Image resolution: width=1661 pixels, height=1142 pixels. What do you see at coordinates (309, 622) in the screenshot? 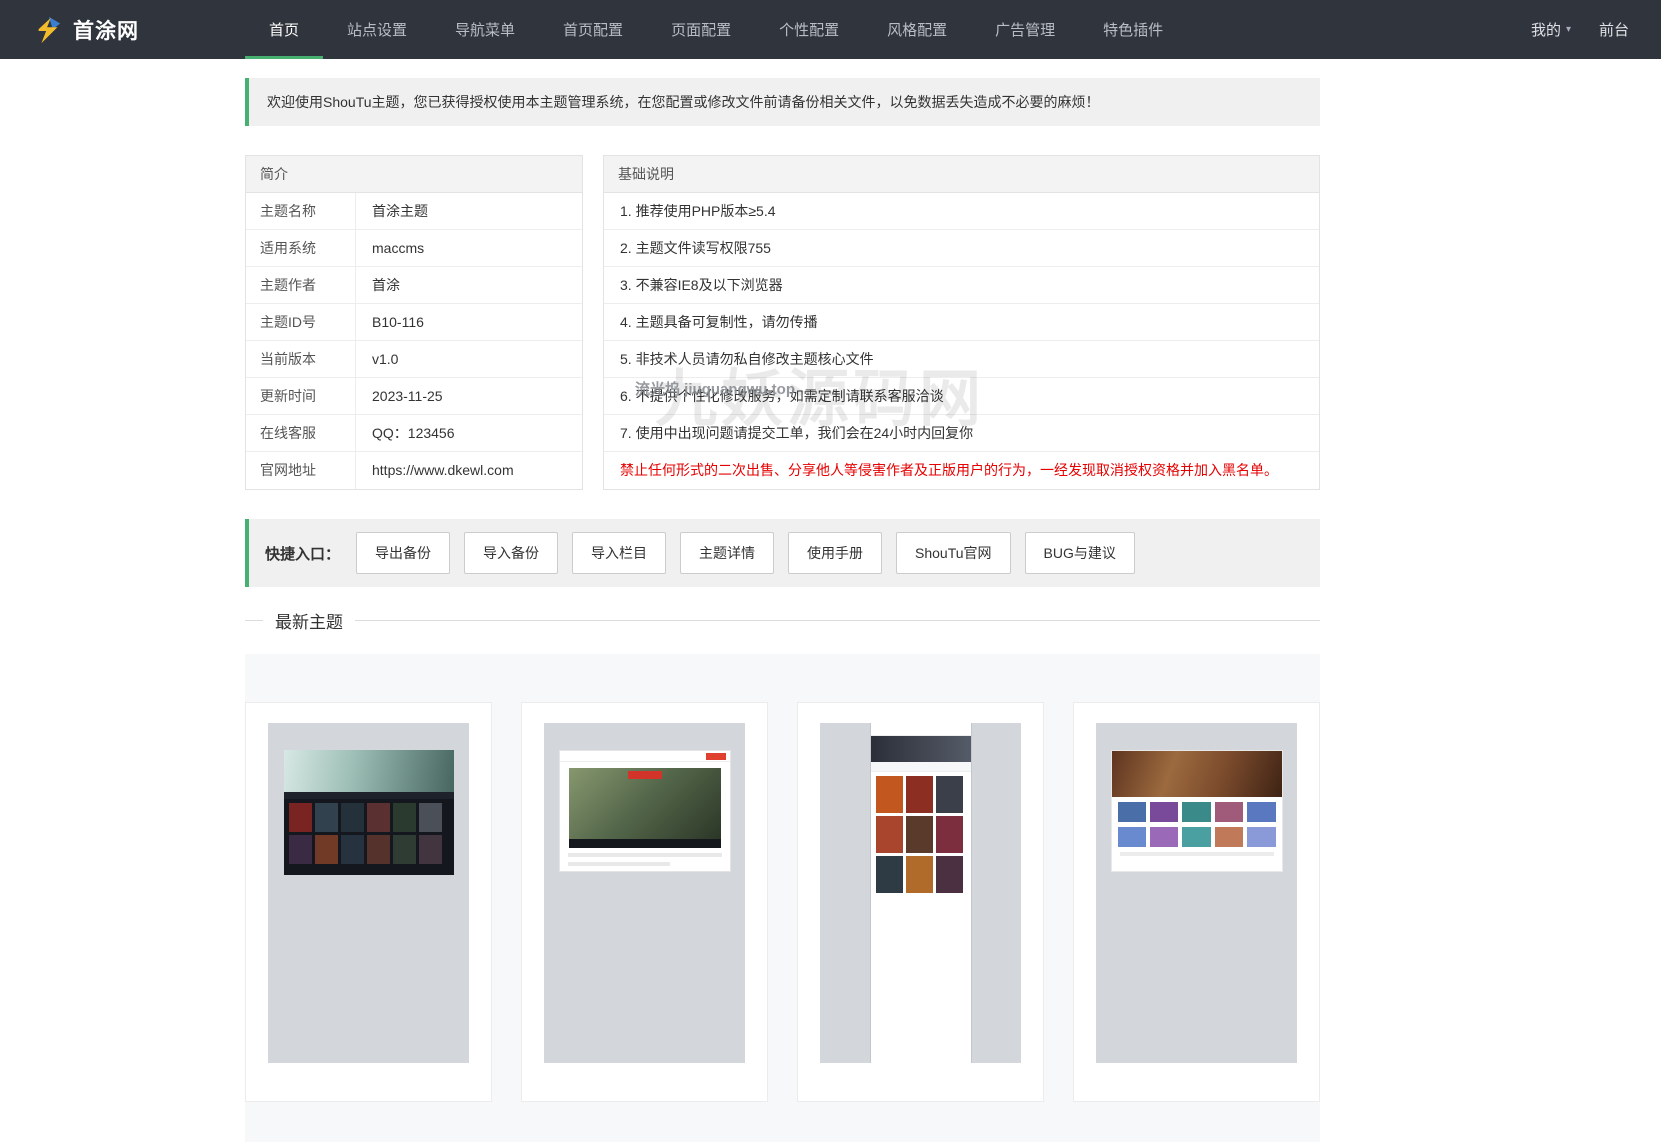
I see `section-title-text: 最新主题` at bounding box center [309, 622].